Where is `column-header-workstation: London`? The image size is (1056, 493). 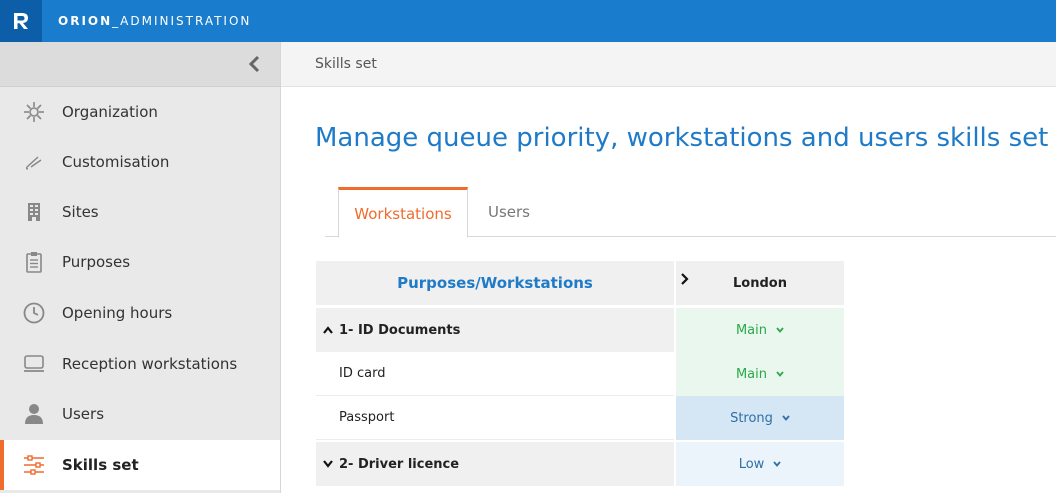 column-header-workstation: London is located at coordinates (760, 283).